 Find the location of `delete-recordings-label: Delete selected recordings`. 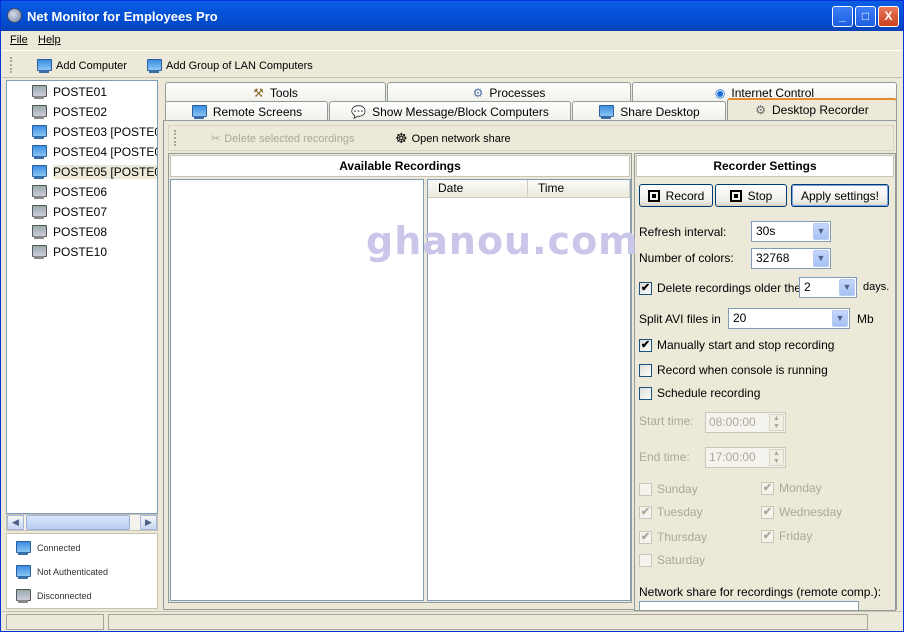

delete-recordings-label: Delete selected recordings is located at coordinates (289, 138).